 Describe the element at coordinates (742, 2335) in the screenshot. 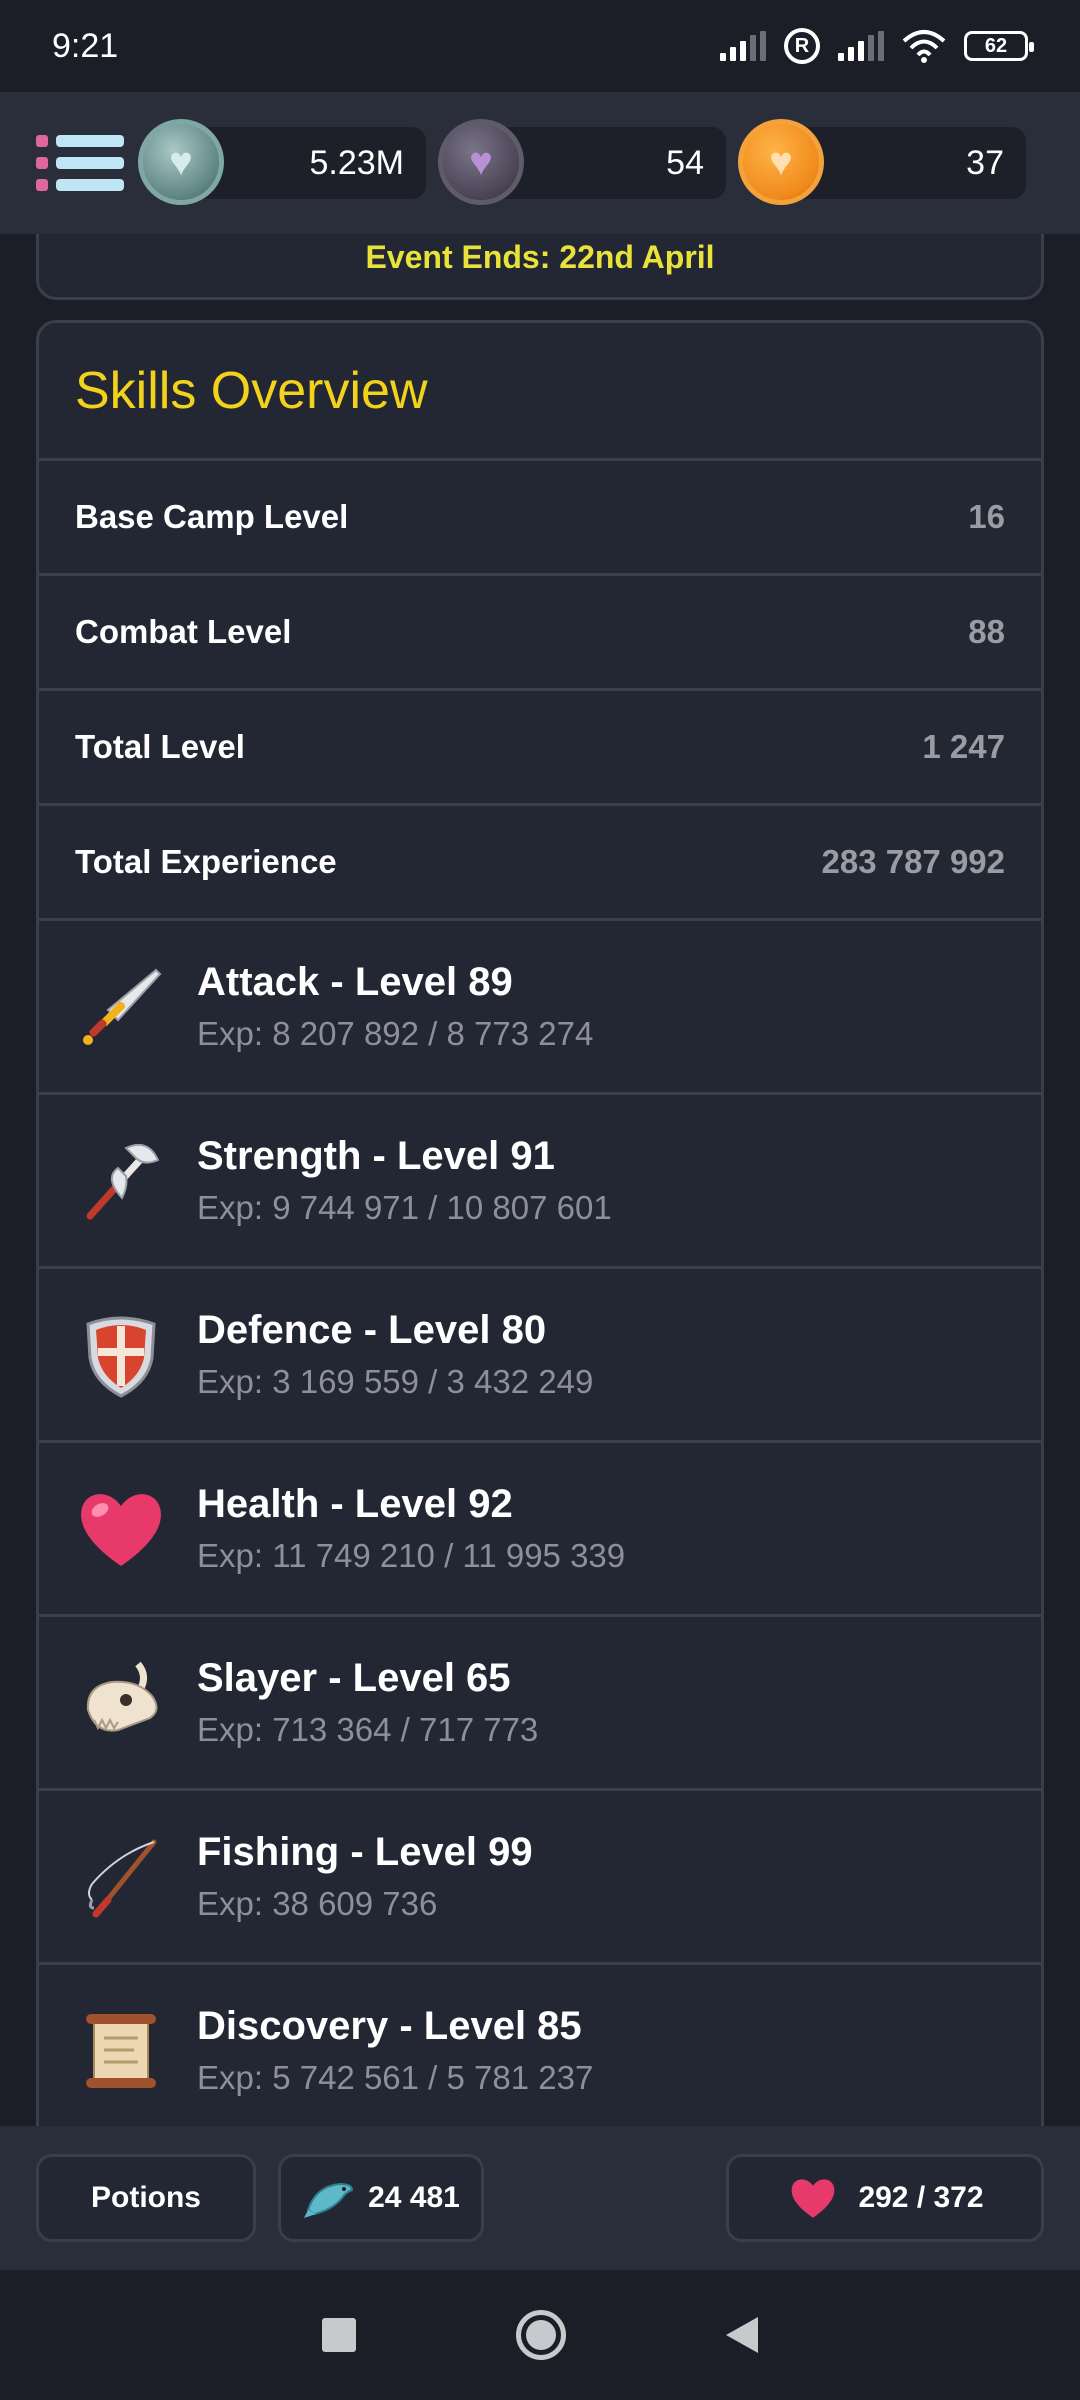

I see `back-button` at that location.